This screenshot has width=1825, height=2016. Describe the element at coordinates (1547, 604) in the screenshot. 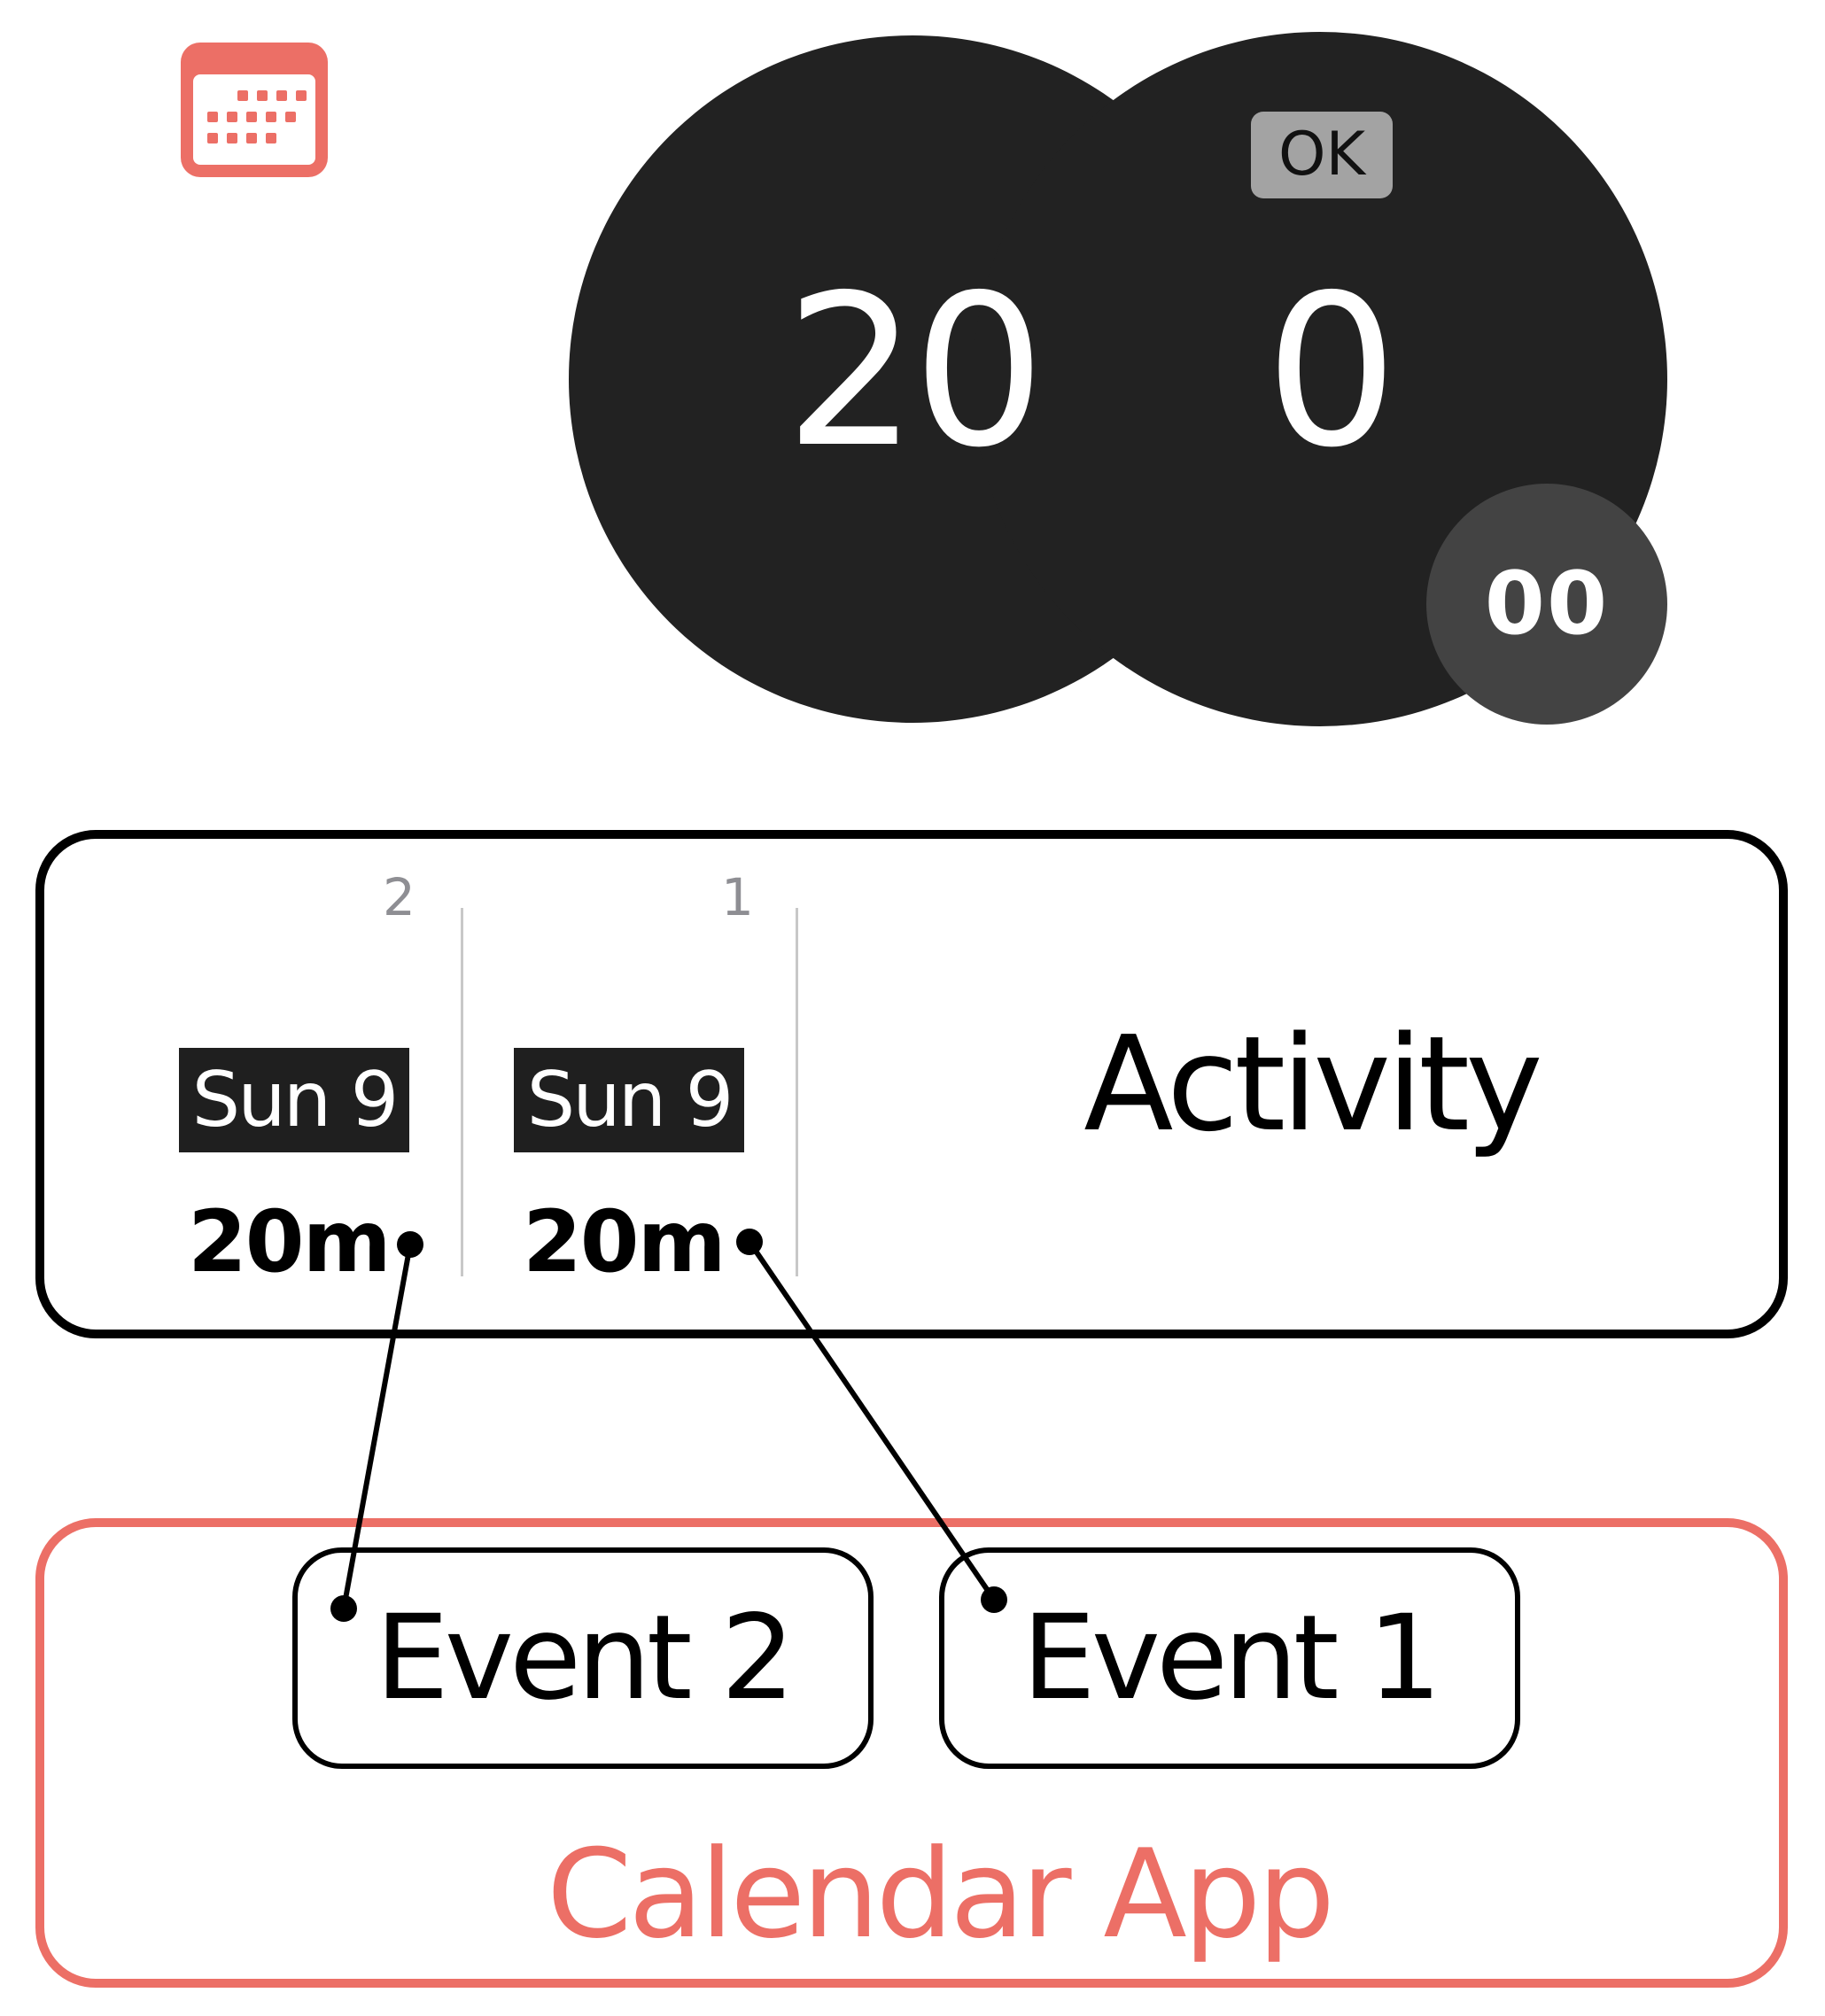

I see `timer-seconds: 00` at that location.